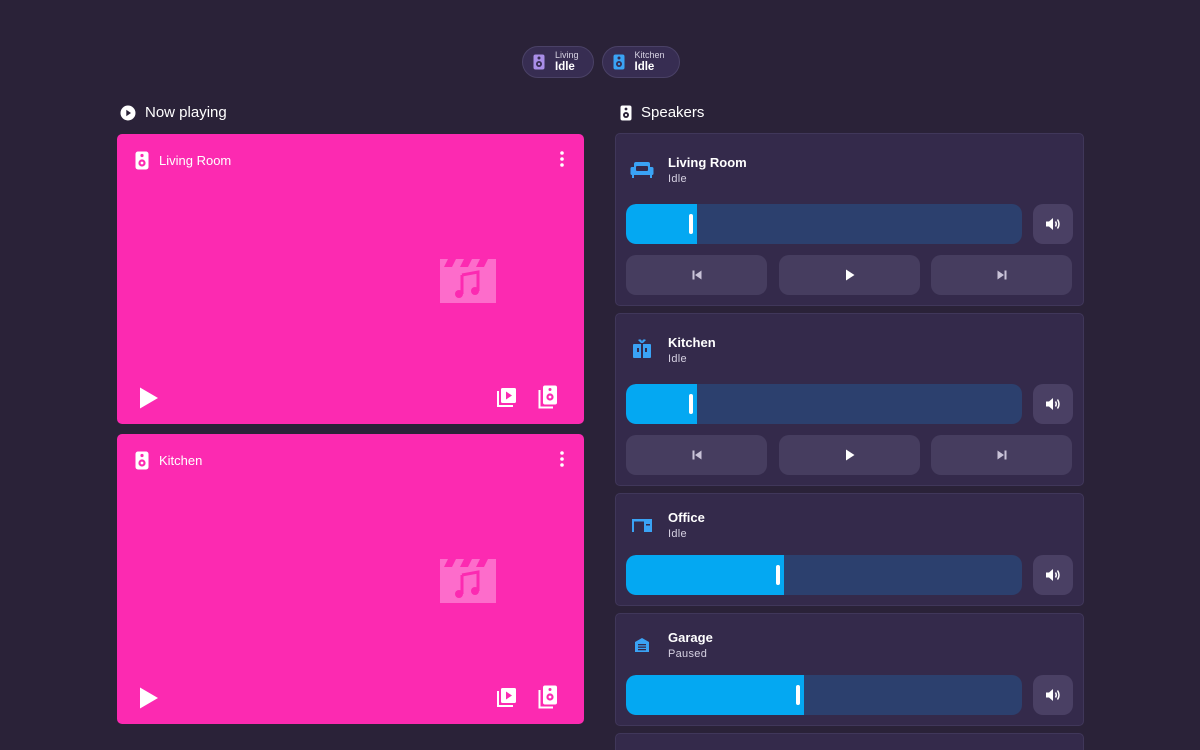 The image size is (1200, 750). Describe the element at coordinates (186, 112) in the screenshot. I see `section-title: Now playing` at that location.